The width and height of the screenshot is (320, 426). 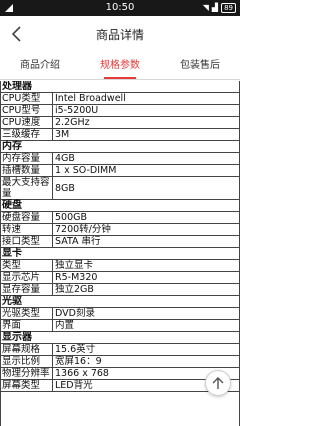 I want to click on spec-value: 宽屏16：9, so click(x=78, y=361).